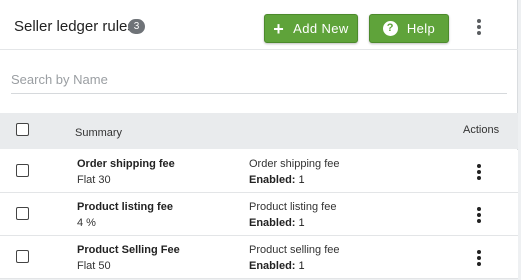 The height and width of the screenshot is (280, 521). I want to click on rule-value: Flat 50, so click(94, 266).